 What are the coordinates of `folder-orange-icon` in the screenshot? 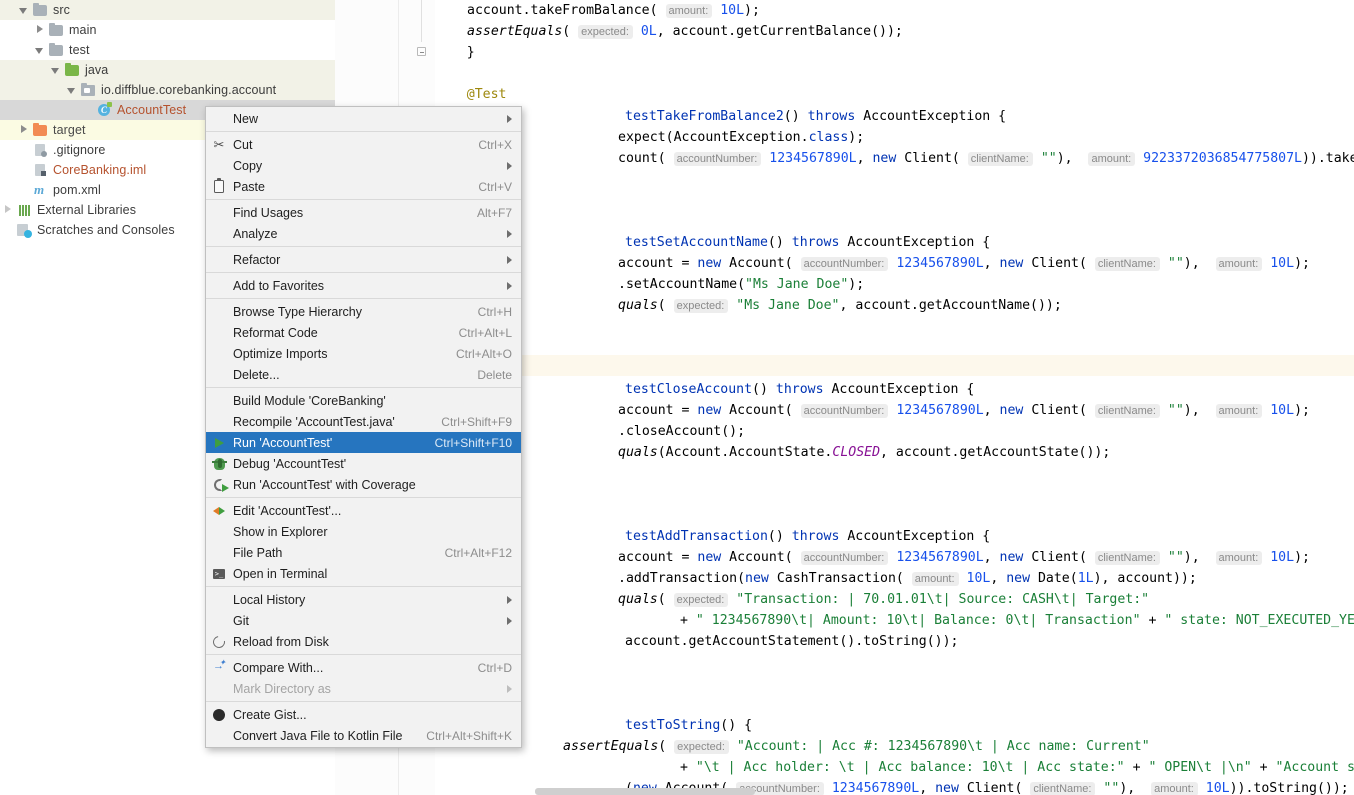 It's located at (41, 130).